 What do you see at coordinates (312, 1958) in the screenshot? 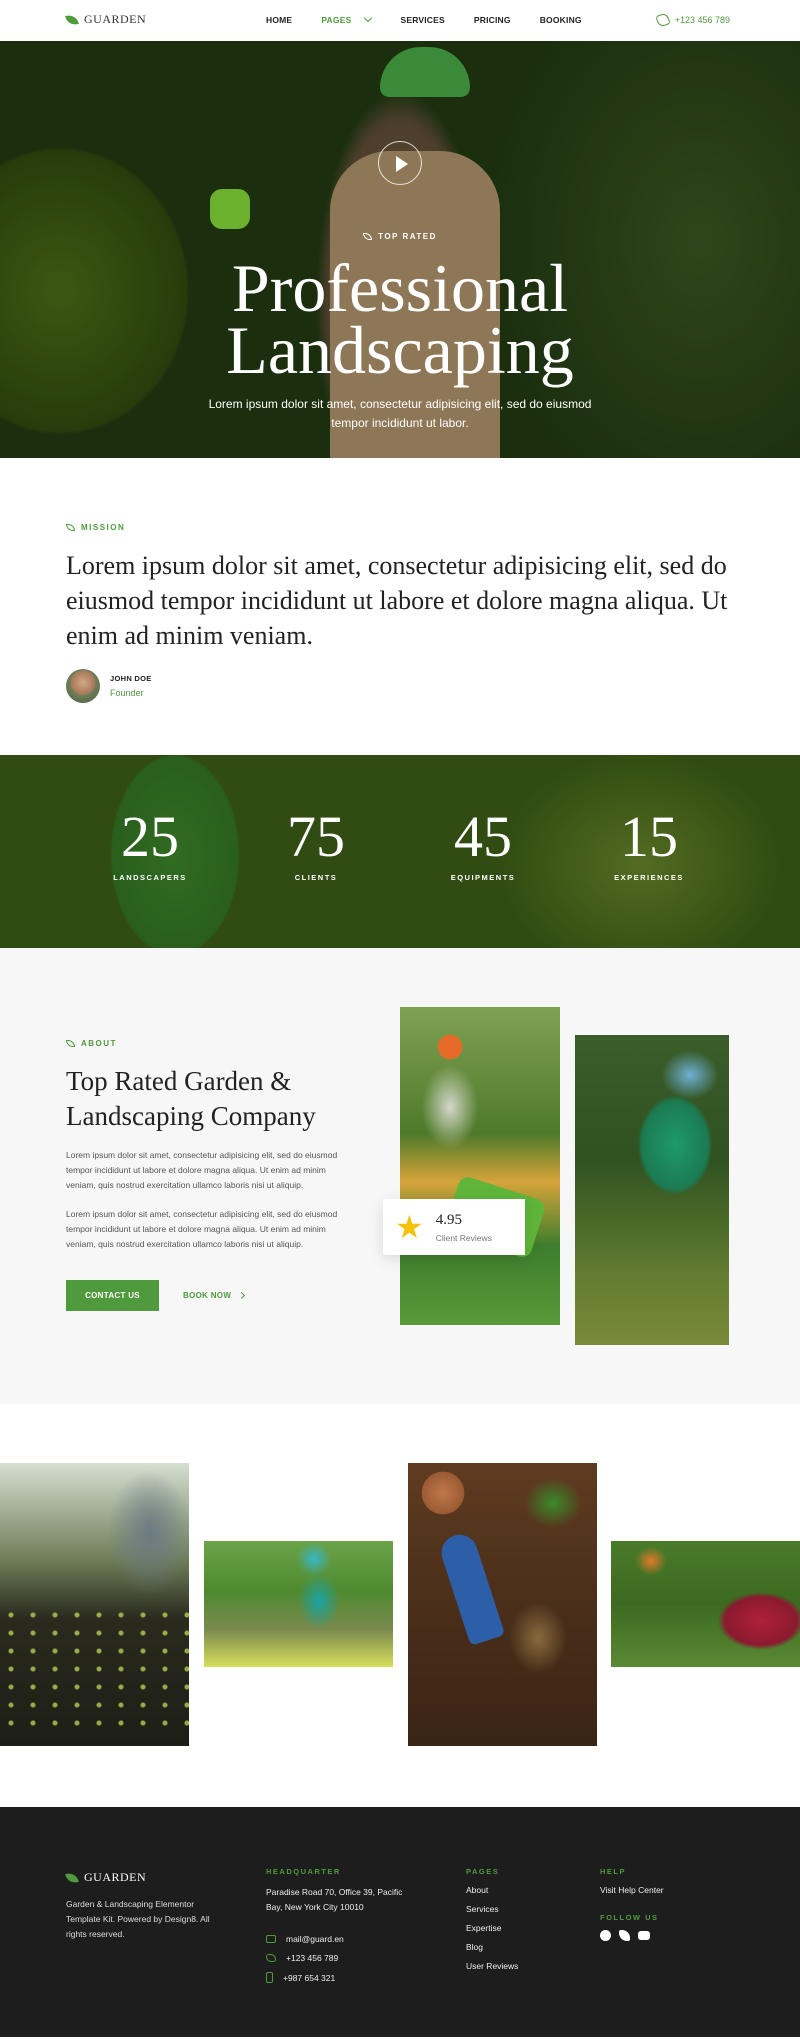
I see `footer-phone-1: +123 456 789` at bounding box center [312, 1958].